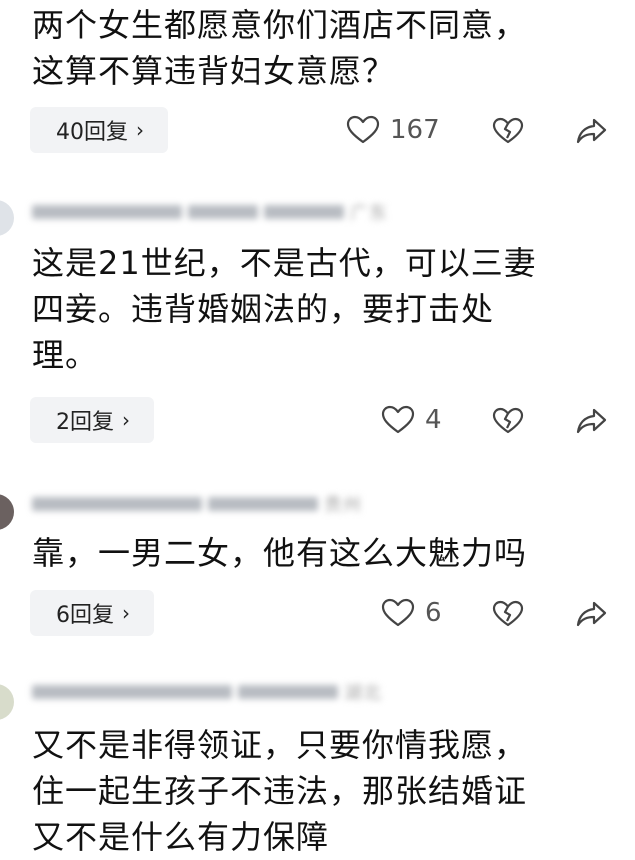 This screenshot has height=860, width=635. I want to click on replies-button: 6回复 ›, so click(92, 613).